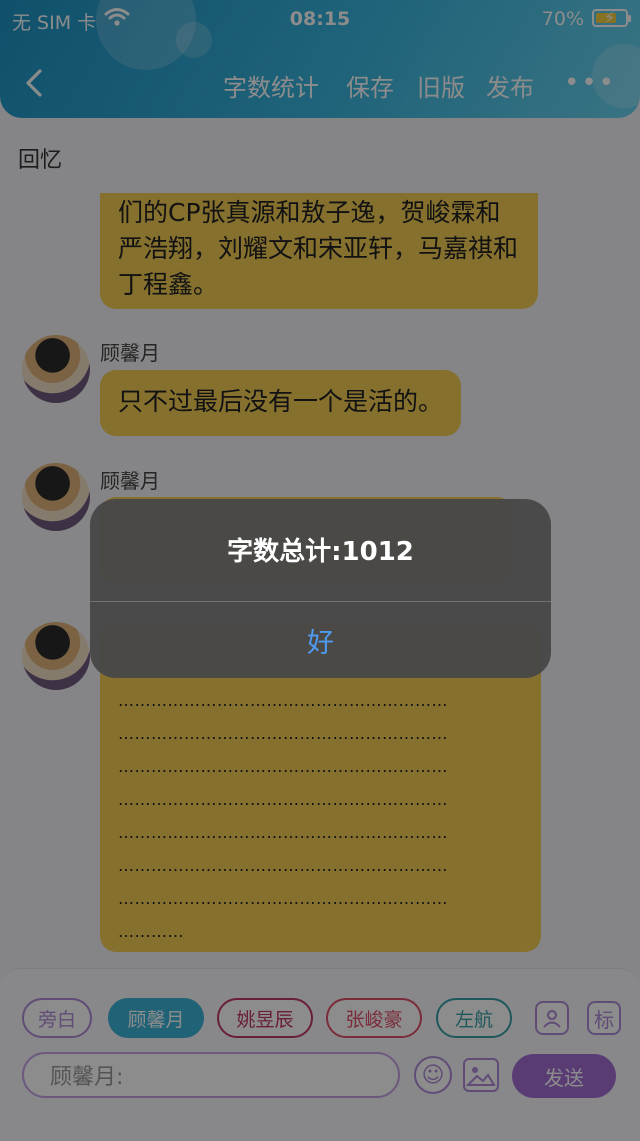 This screenshot has width=640, height=1141. Describe the element at coordinates (320, 552) in the screenshot. I see `alert-title: 字数总计:1012` at that location.